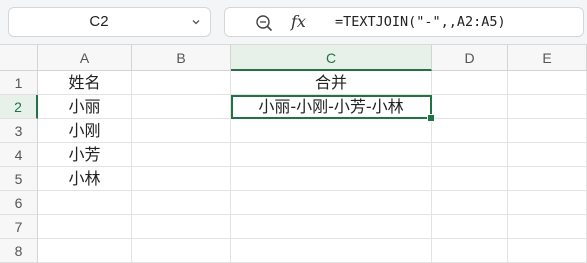 Image resolution: width=587 pixels, height=263 pixels. What do you see at coordinates (547, 203) in the screenshot?
I see `cell-e6` at bounding box center [547, 203].